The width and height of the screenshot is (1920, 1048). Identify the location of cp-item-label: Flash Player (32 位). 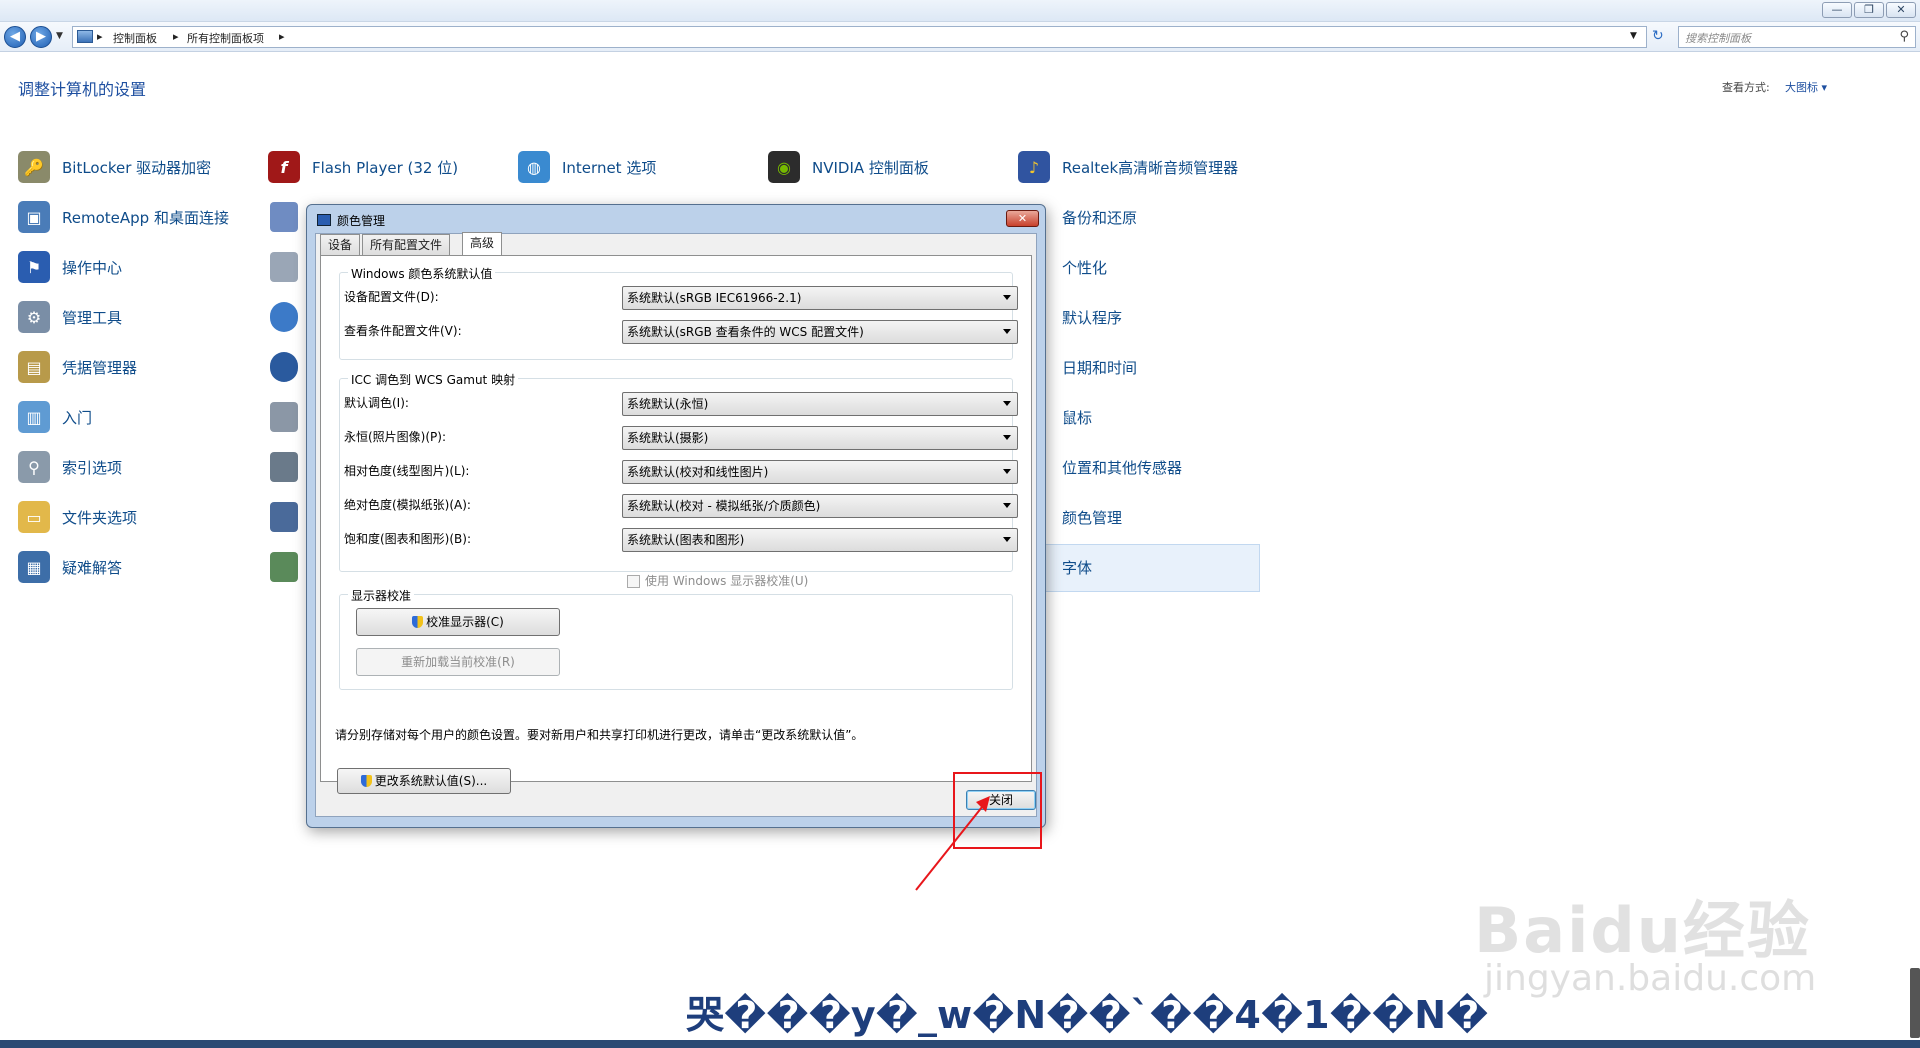
(385, 167).